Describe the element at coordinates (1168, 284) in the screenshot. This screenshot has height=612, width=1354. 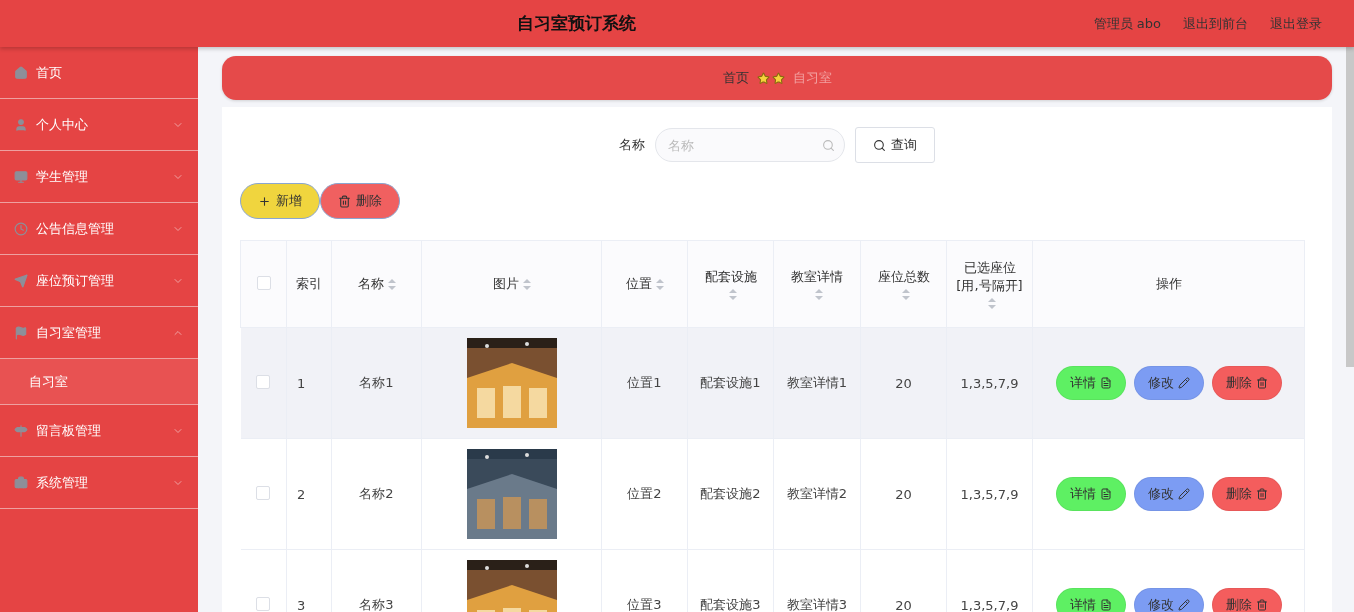
I see `column-header: 操作` at that location.